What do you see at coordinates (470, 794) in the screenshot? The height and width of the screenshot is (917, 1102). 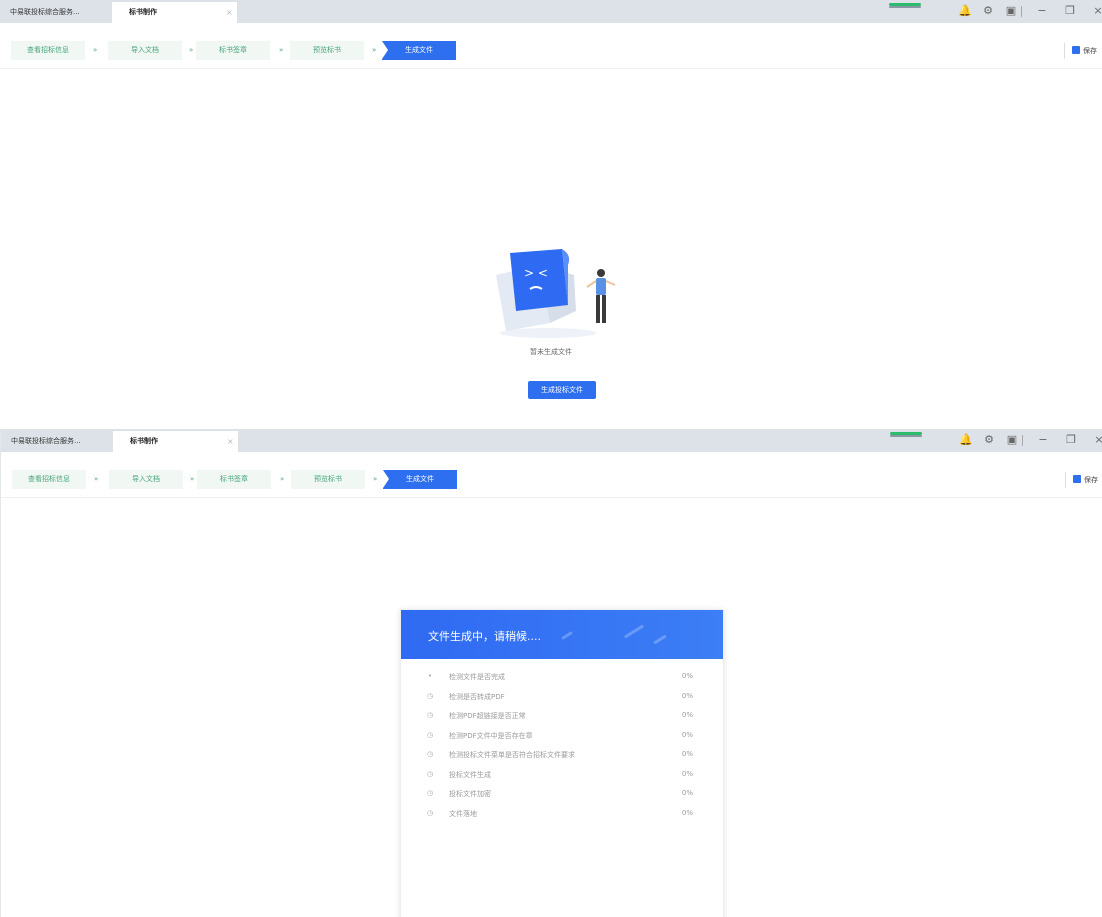 I see `check-item-label: 投标文件加密` at bounding box center [470, 794].